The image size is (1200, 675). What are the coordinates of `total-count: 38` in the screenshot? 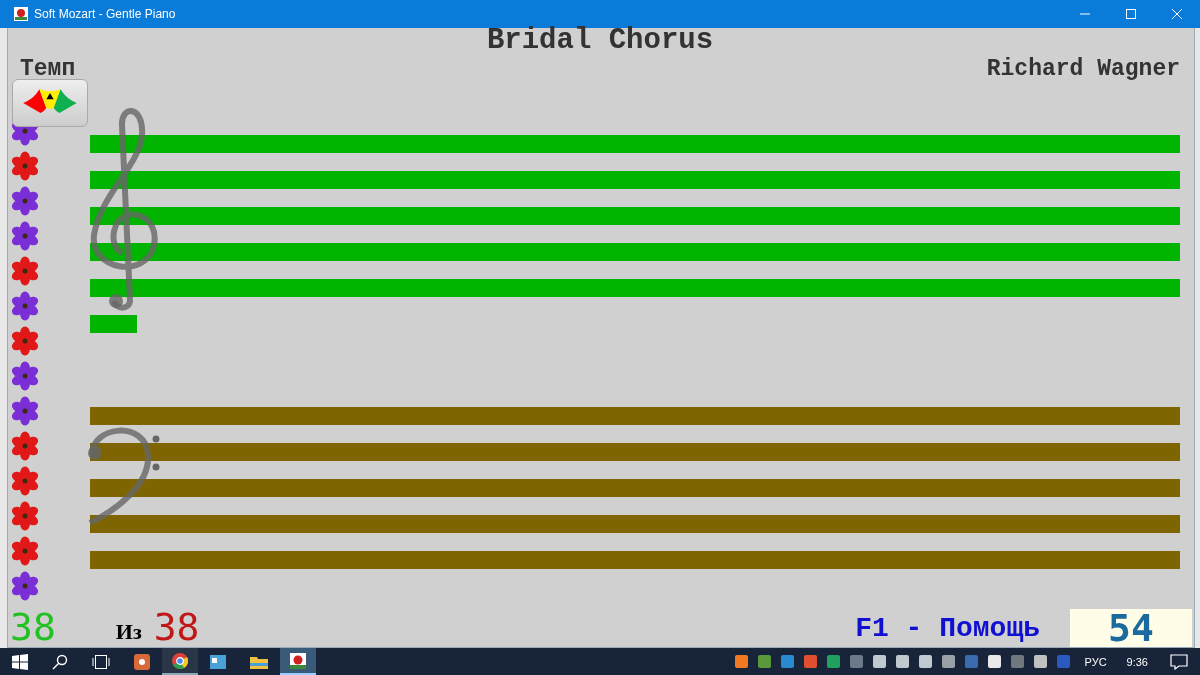 It's located at (176, 627).